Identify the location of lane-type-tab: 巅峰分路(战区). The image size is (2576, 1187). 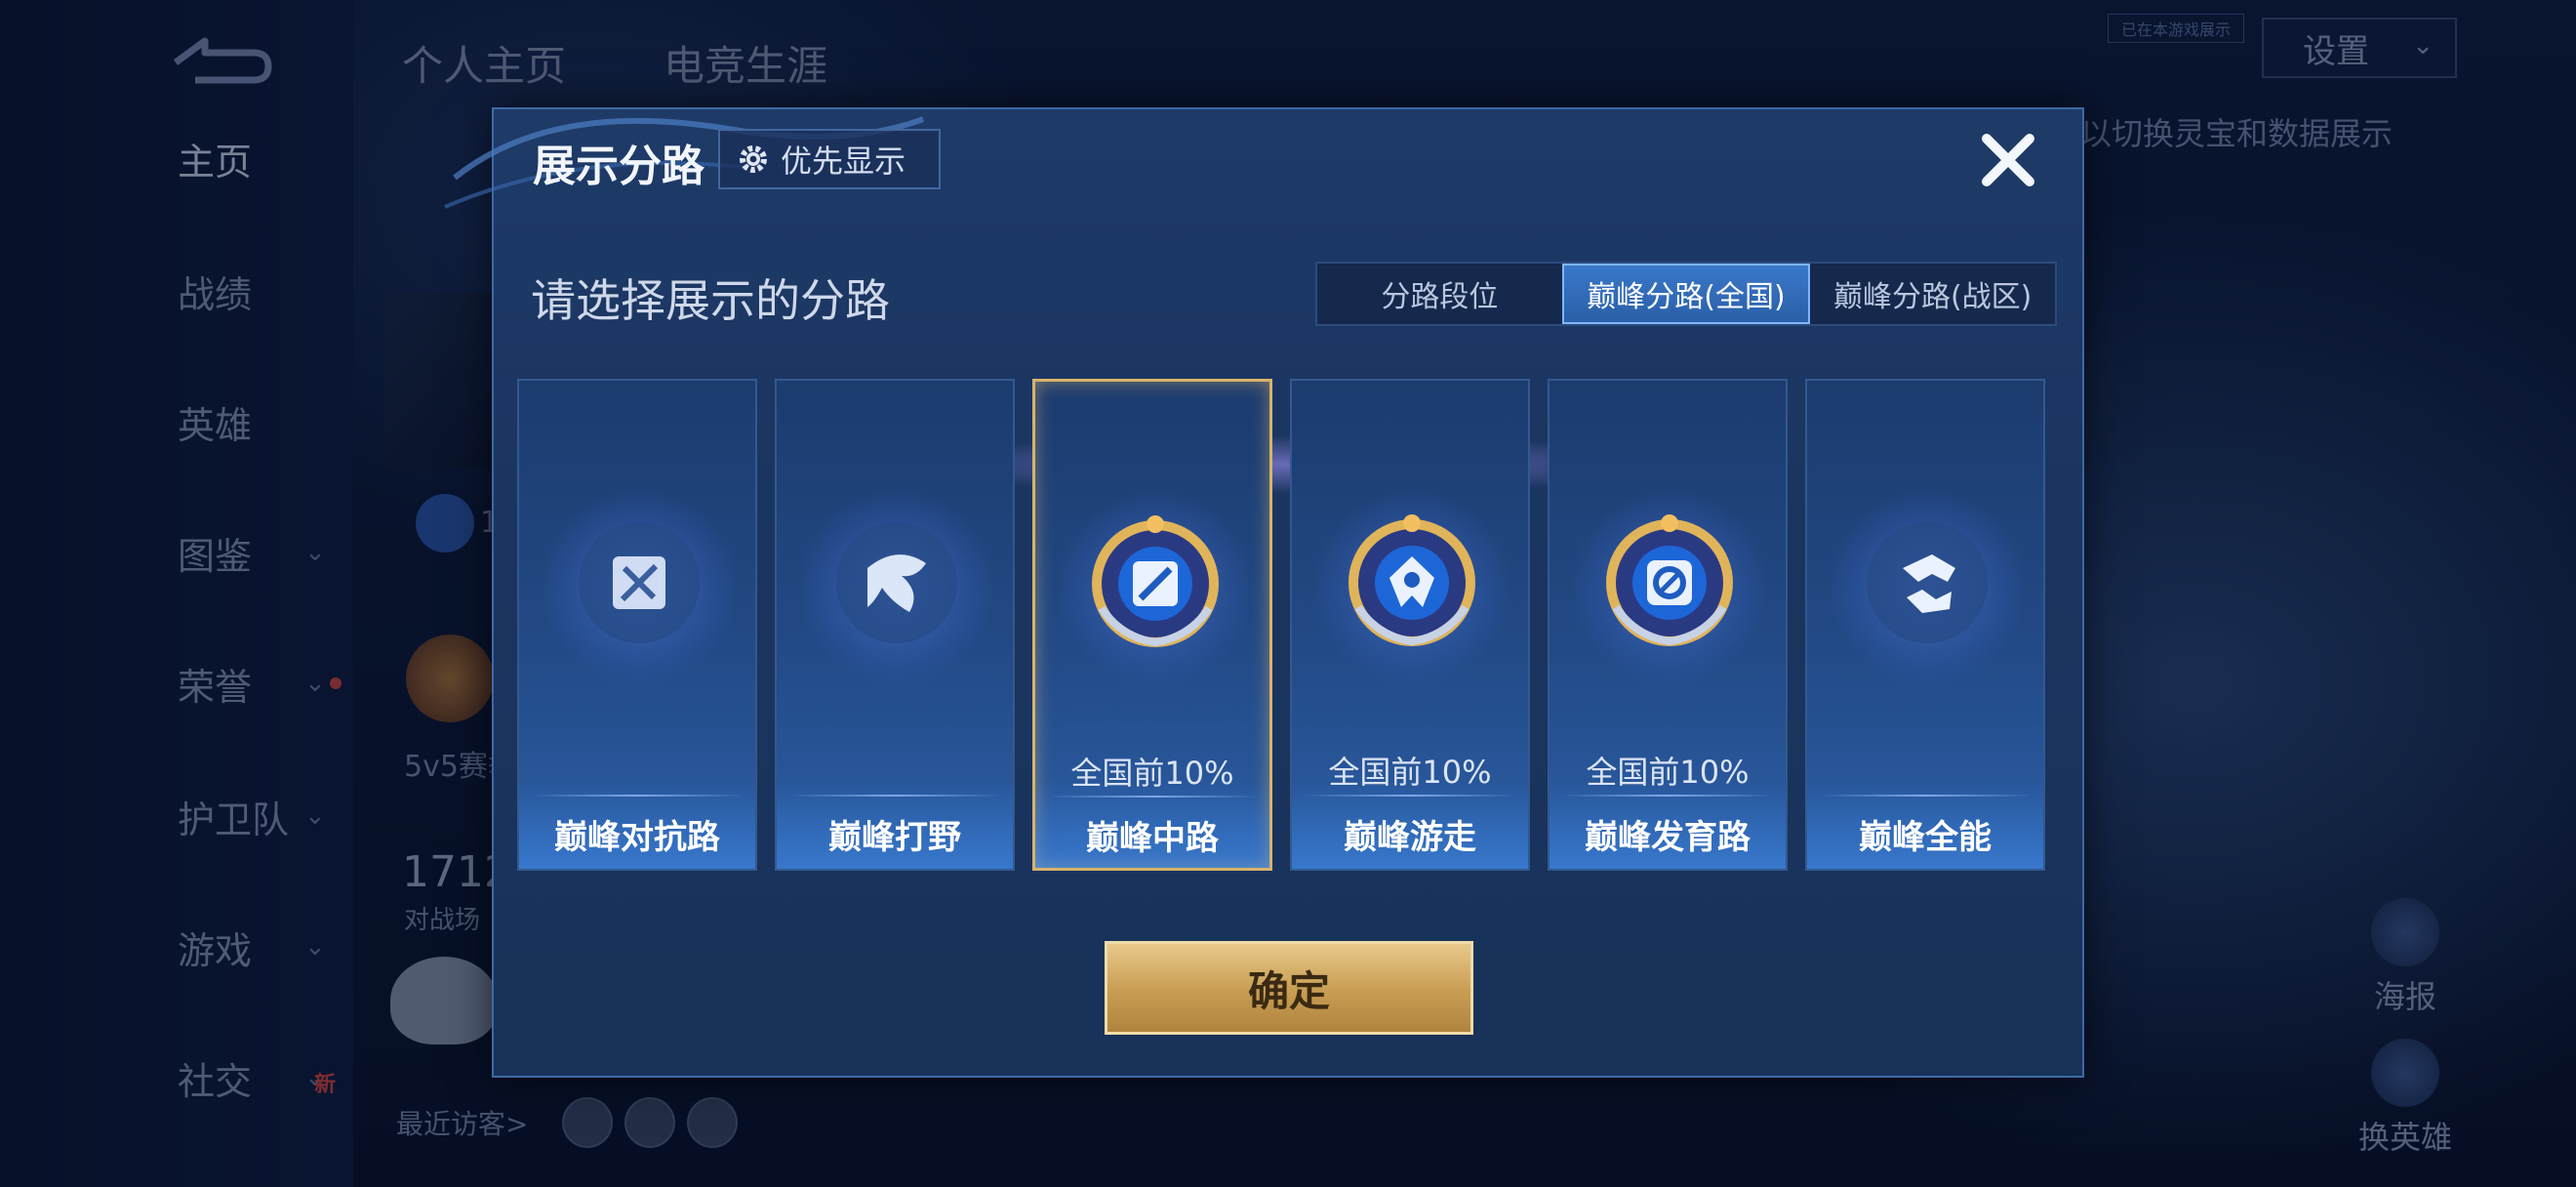
(1932, 294).